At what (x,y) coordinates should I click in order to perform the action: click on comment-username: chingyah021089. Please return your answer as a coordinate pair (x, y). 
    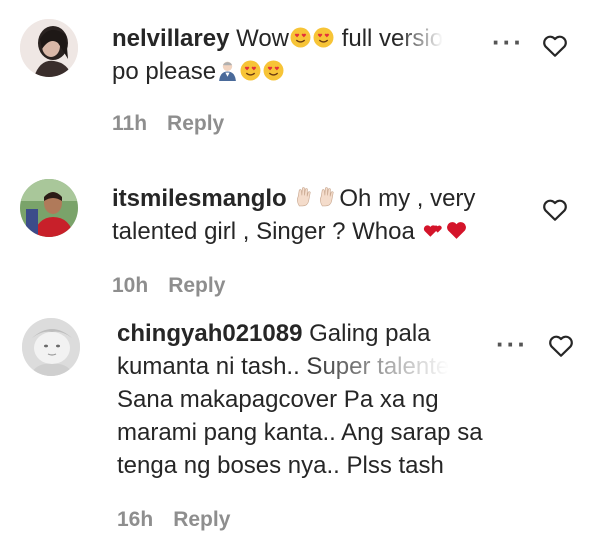
    Looking at the image, I should click on (209, 333).